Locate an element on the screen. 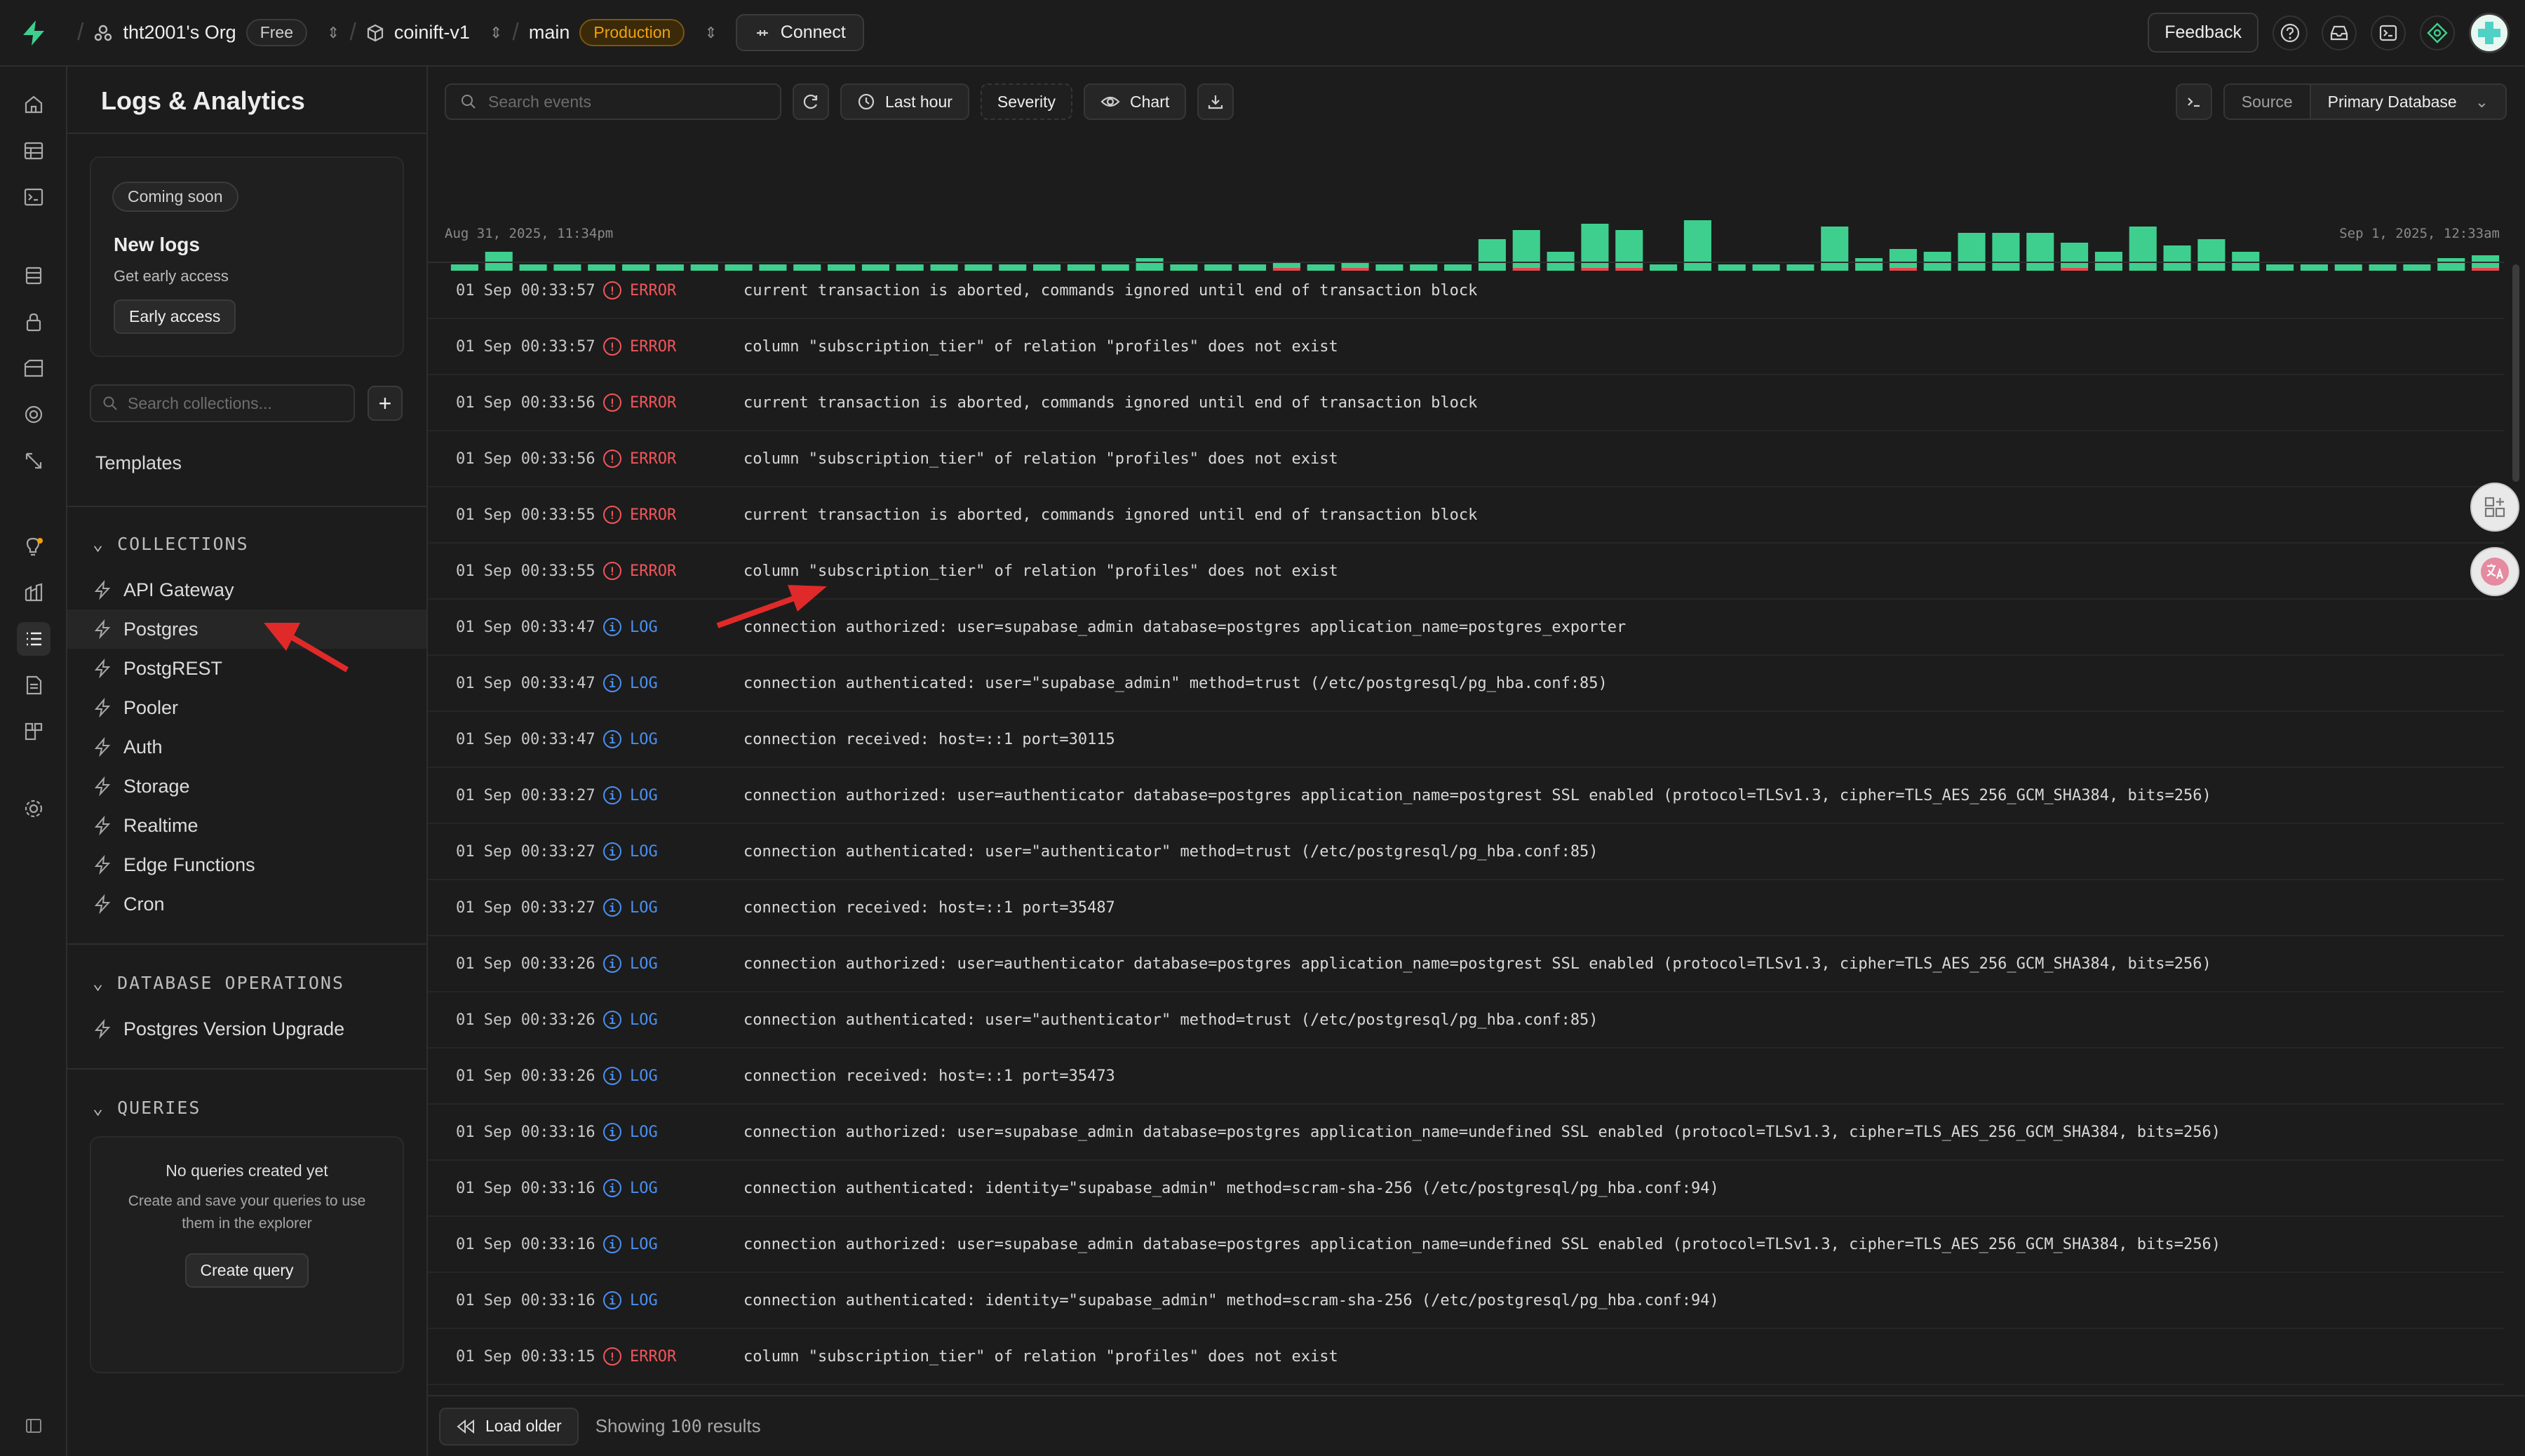 The width and height of the screenshot is (2525, 1456). source-selector: Source Primary Database ⌄ is located at coordinates (2365, 101).